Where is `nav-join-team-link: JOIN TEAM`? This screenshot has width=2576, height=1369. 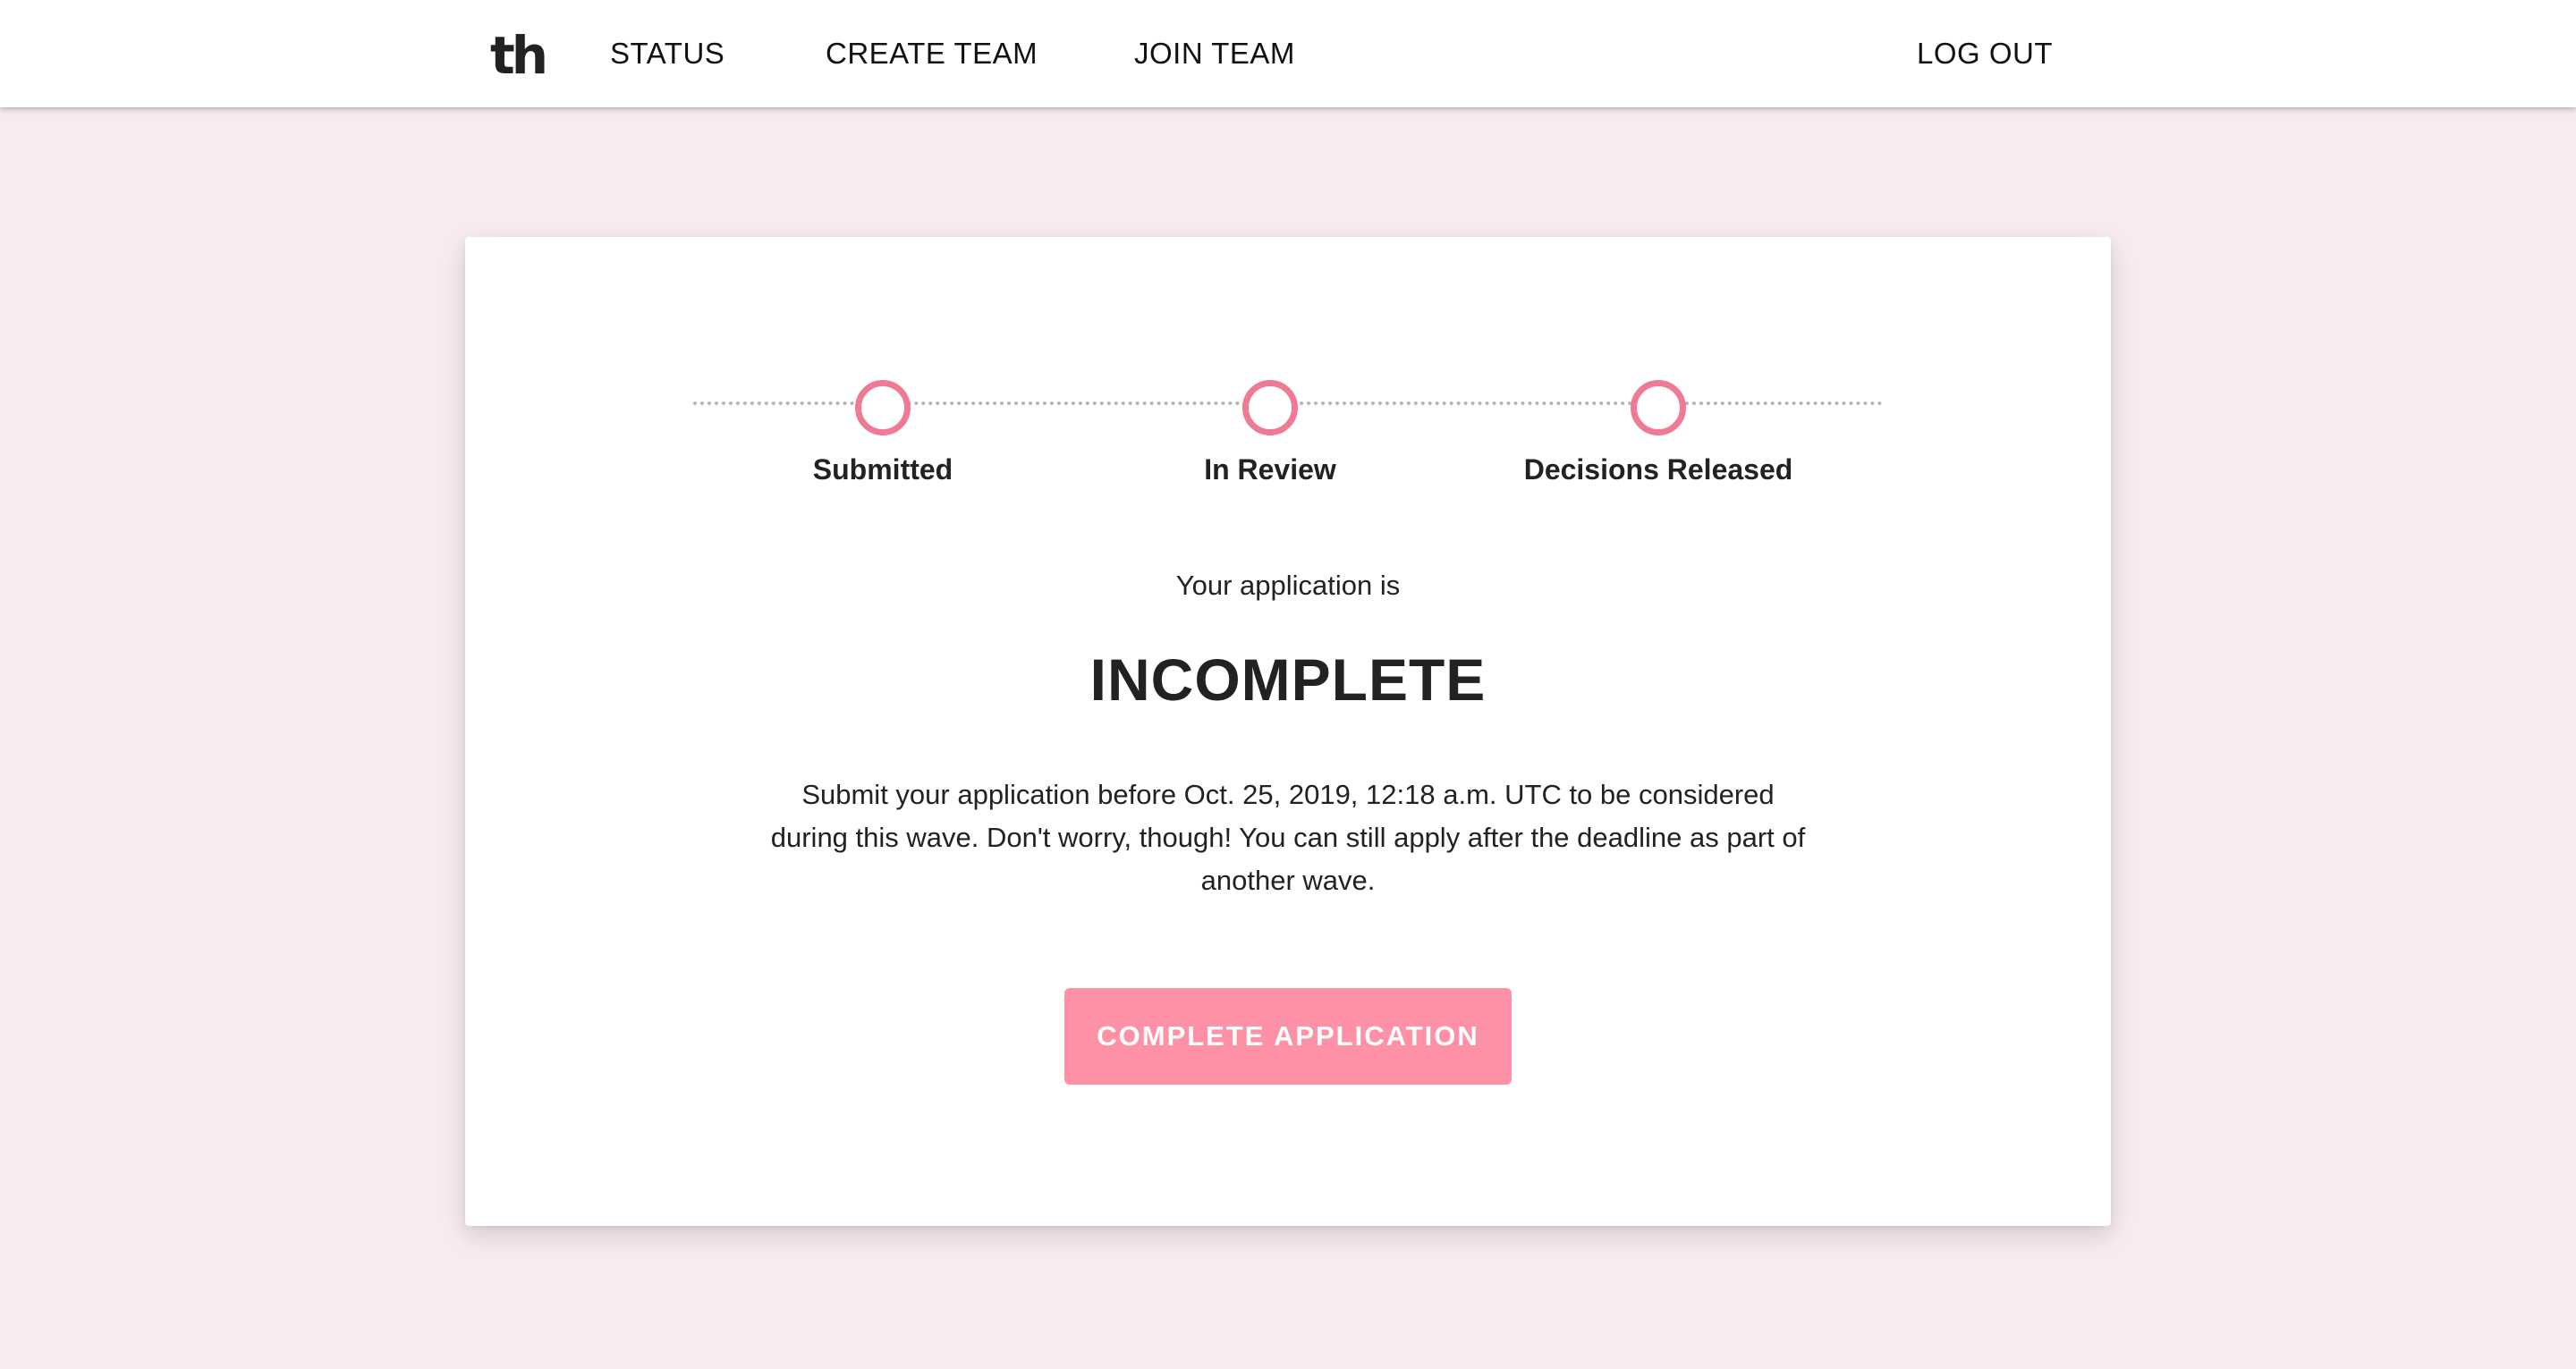 nav-join-team-link: JOIN TEAM is located at coordinates (1214, 54).